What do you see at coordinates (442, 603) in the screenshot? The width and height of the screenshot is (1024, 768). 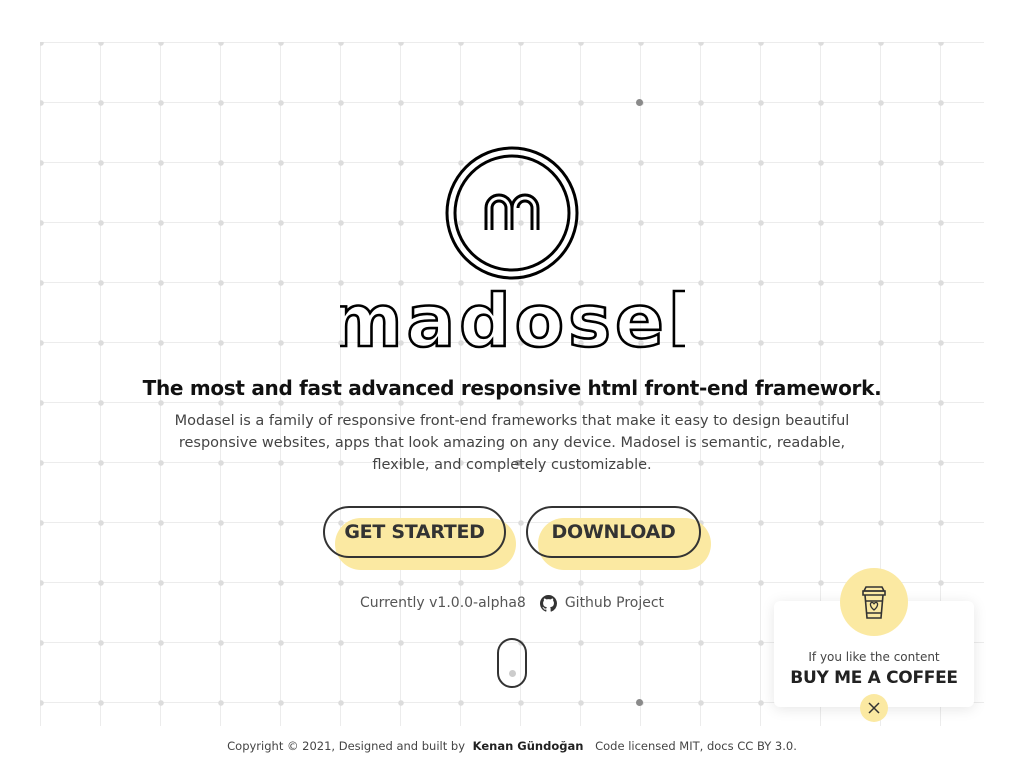 I see `version-text: Currently v1.0.0-alpha8` at bounding box center [442, 603].